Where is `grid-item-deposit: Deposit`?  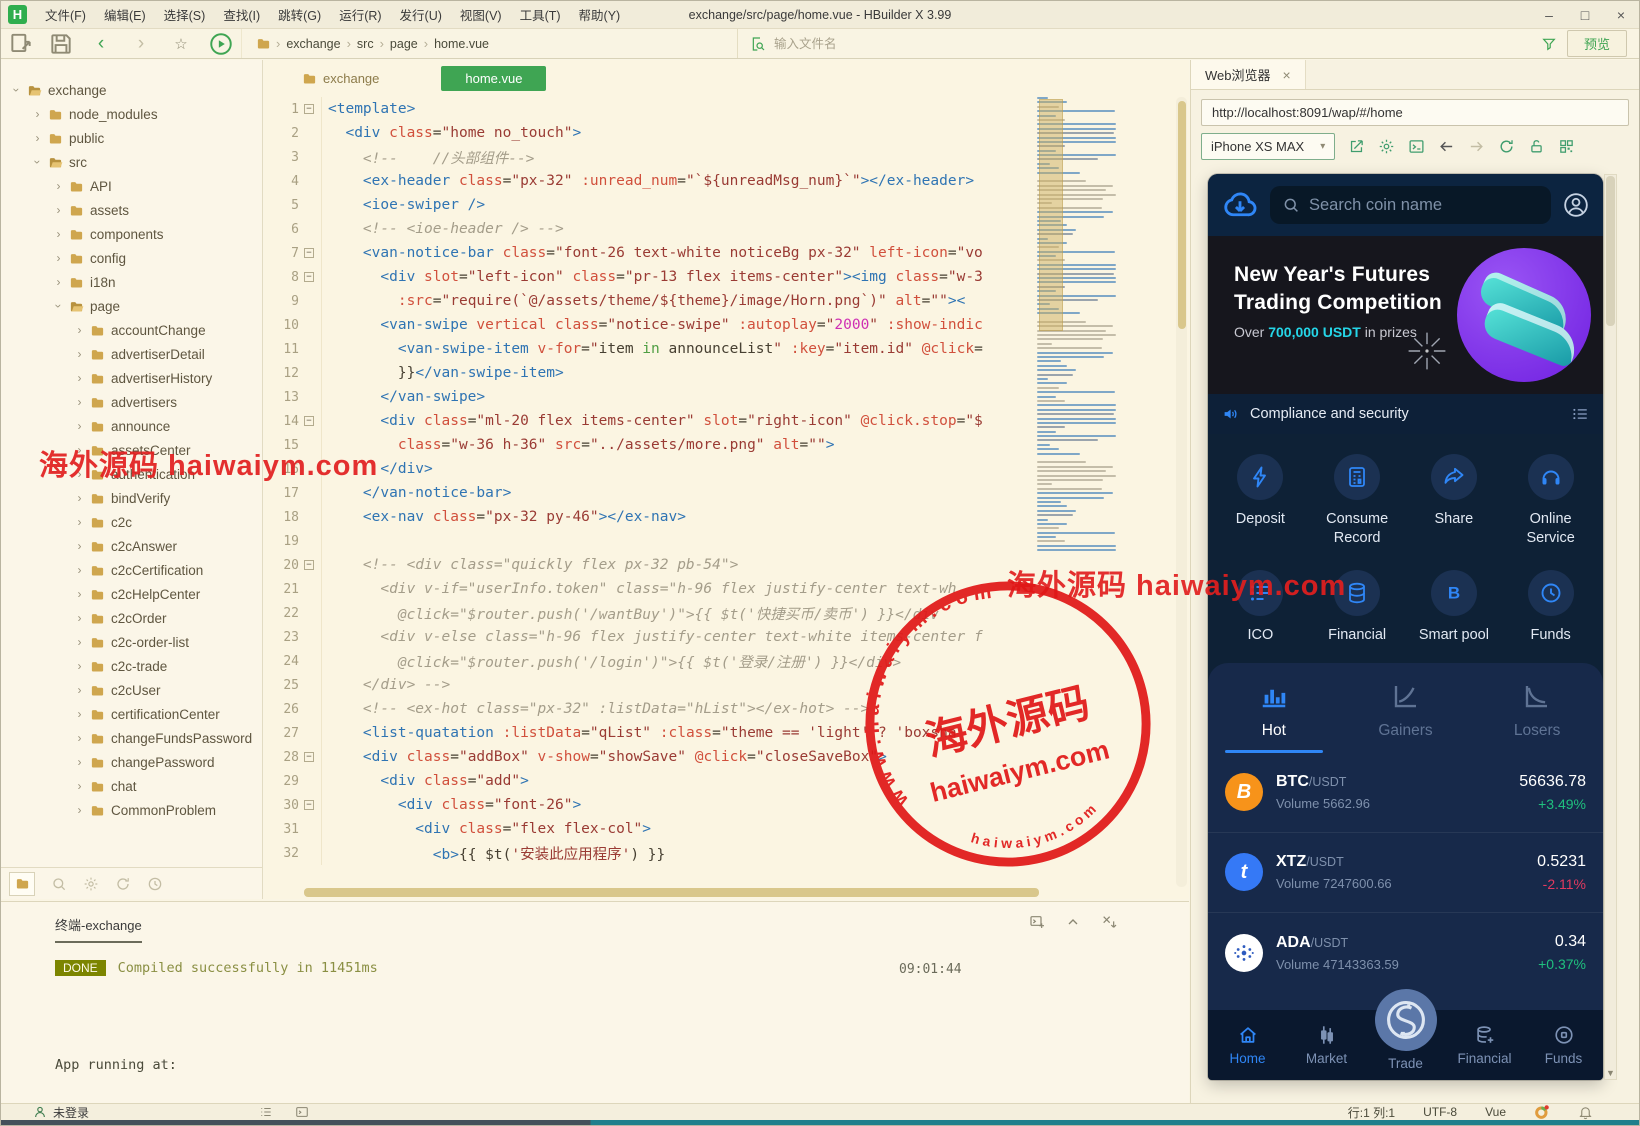 grid-item-deposit: Deposit is located at coordinates (1260, 500).